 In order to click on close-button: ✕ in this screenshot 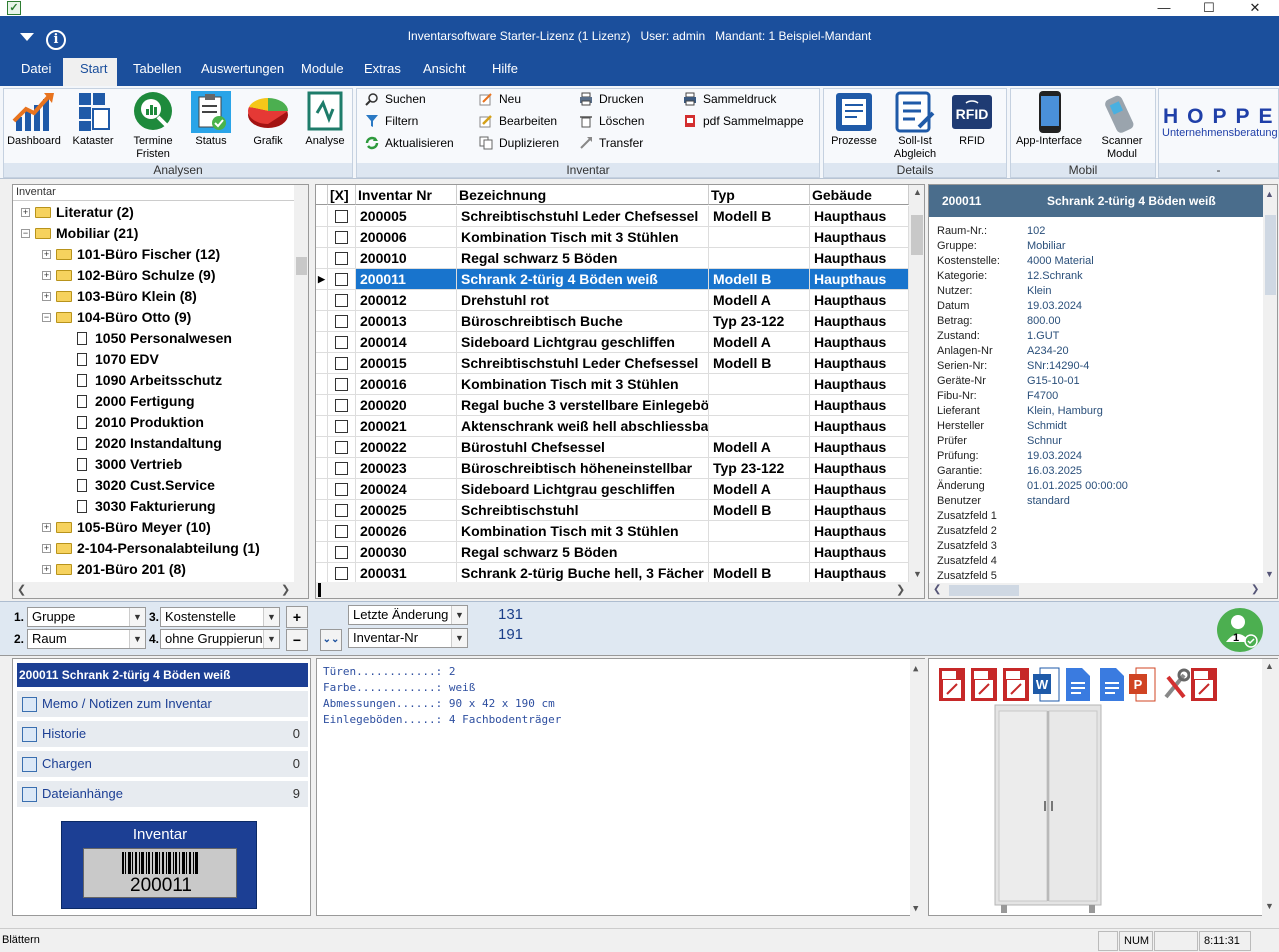, I will do `click(1255, 8)`.